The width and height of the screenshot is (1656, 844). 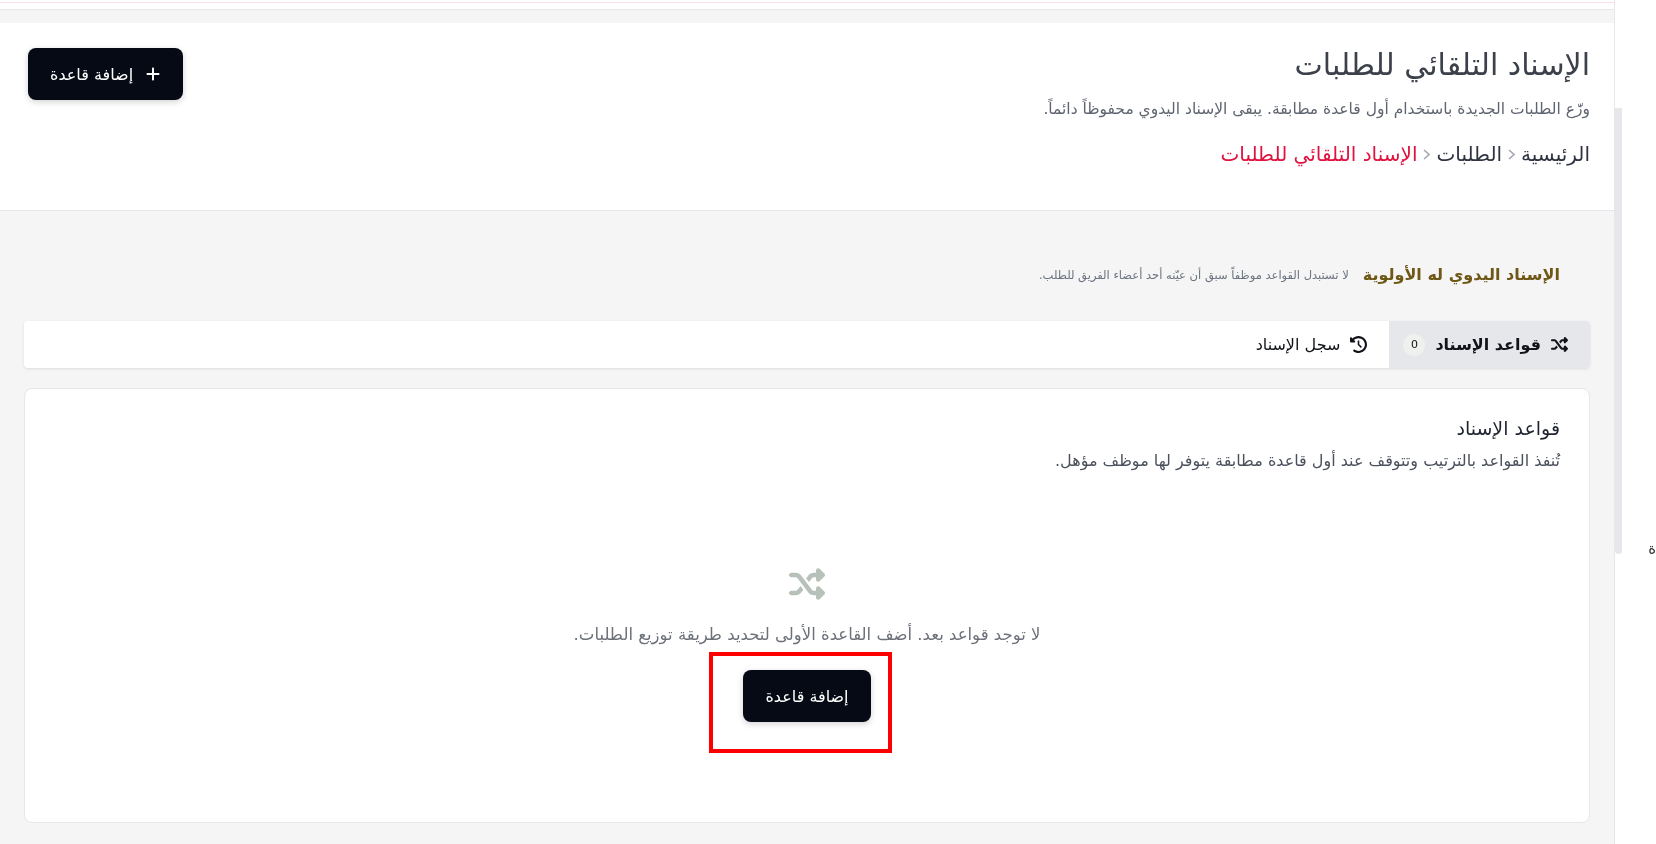 What do you see at coordinates (1442, 65) in the screenshot?
I see `page-title: الإسناد التلقائي للطلبات` at bounding box center [1442, 65].